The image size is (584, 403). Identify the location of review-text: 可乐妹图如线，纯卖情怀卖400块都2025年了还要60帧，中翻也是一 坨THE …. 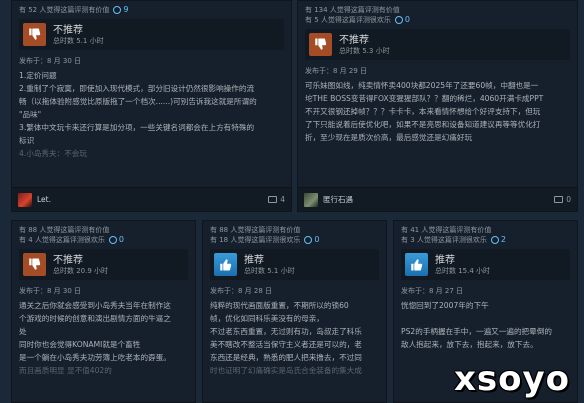
(424, 111).